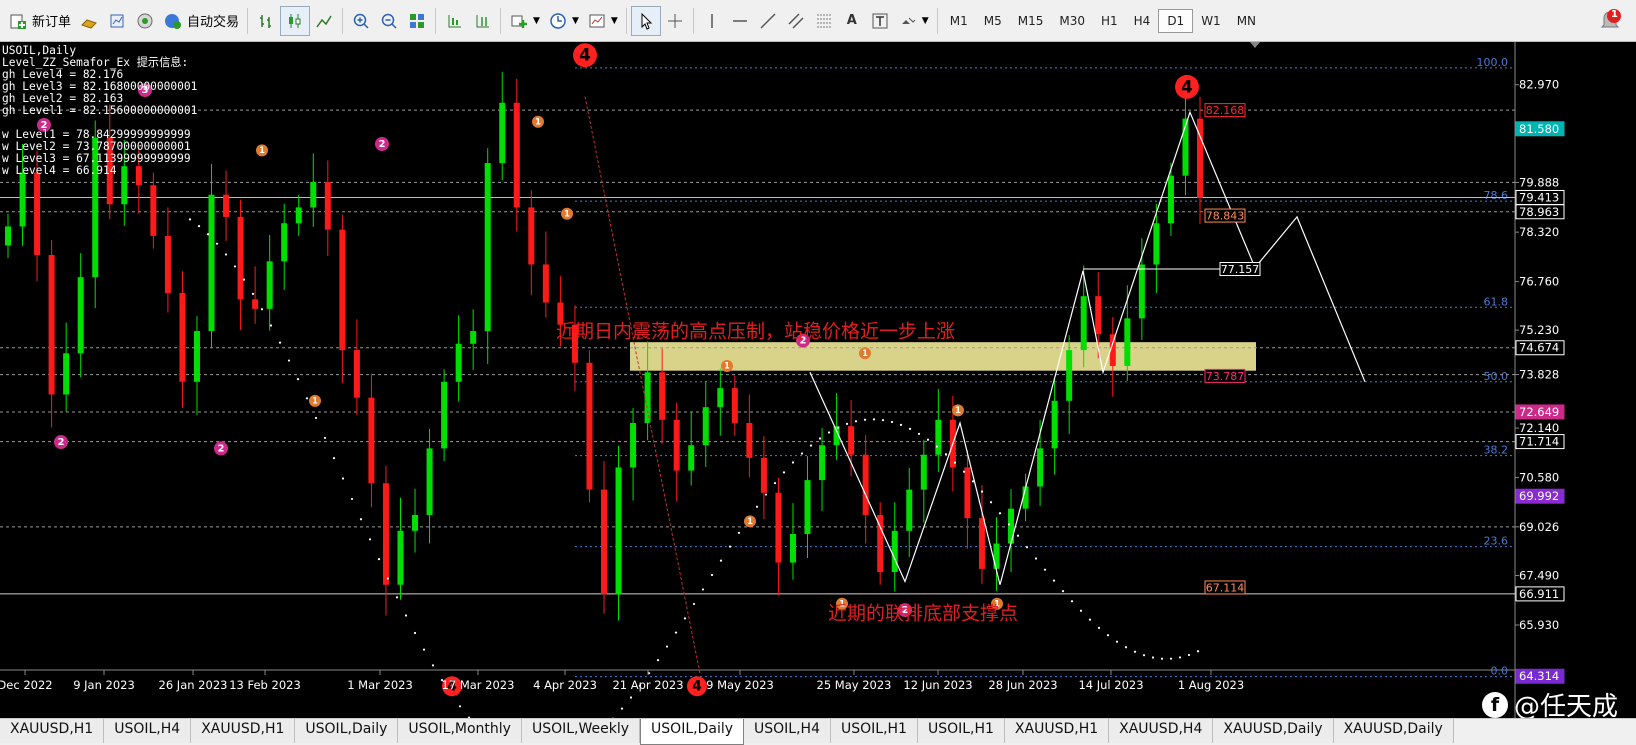 Image resolution: width=1636 pixels, height=745 pixels. Describe the element at coordinates (52, 22) in the screenshot. I see `new-order-label: 新订单` at that location.